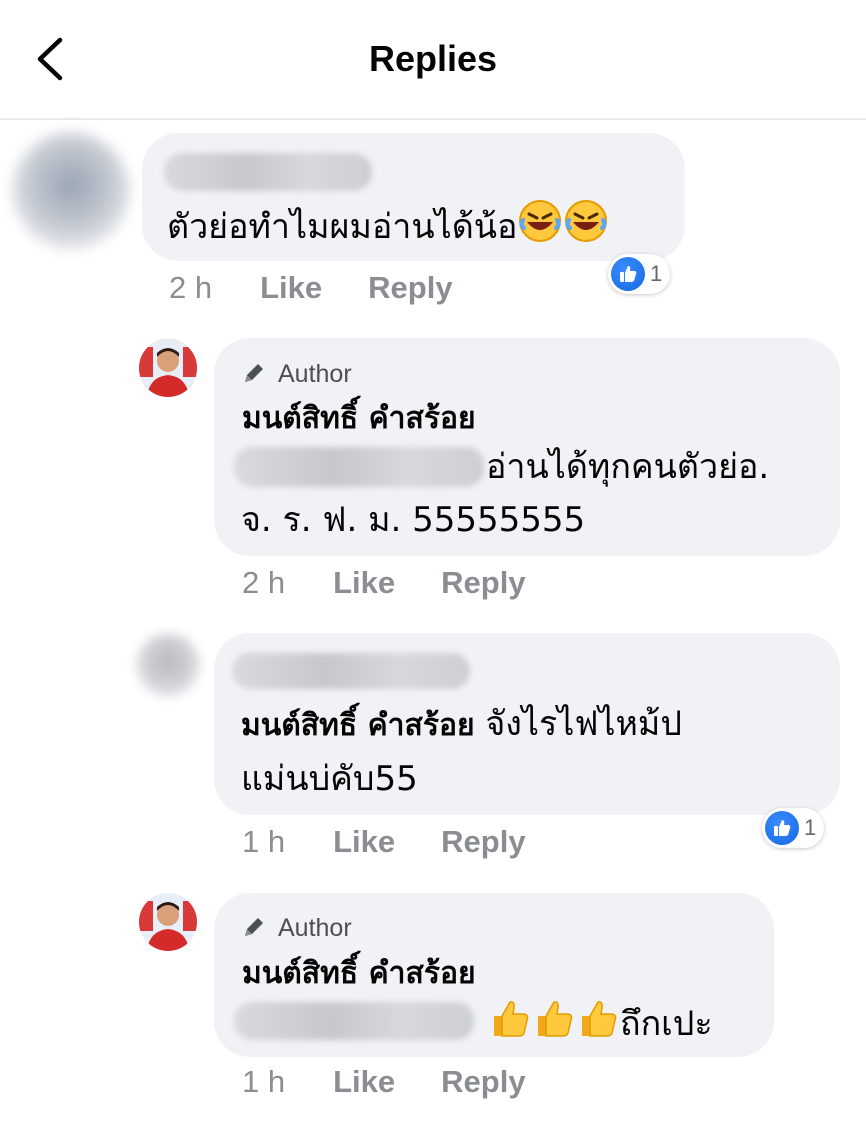 The width and height of the screenshot is (866, 1121). I want to click on comment-text: แม่นบ่คับ55, so click(329, 779).